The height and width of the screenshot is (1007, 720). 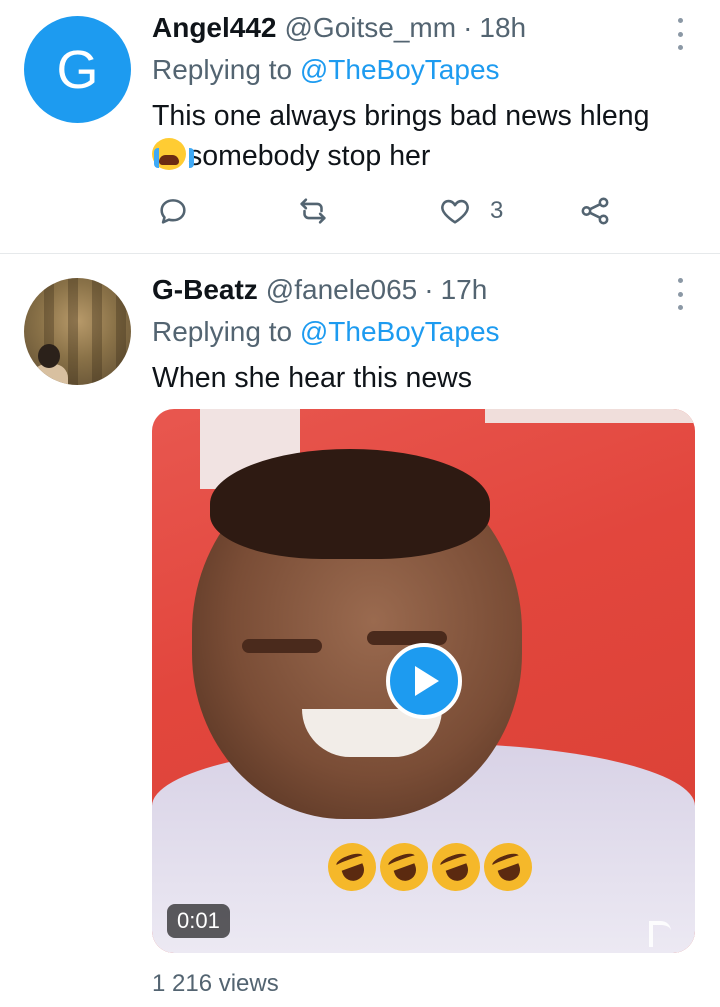 I want to click on tweet-header: G-Beatz @fanele065 · 17h, so click(x=319, y=290).